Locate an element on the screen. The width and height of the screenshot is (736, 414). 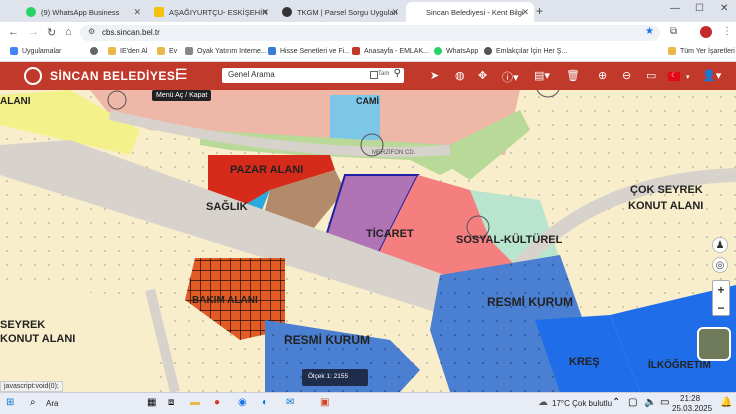
menu-toggle-button: ☰ is located at coordinates (181, 74).